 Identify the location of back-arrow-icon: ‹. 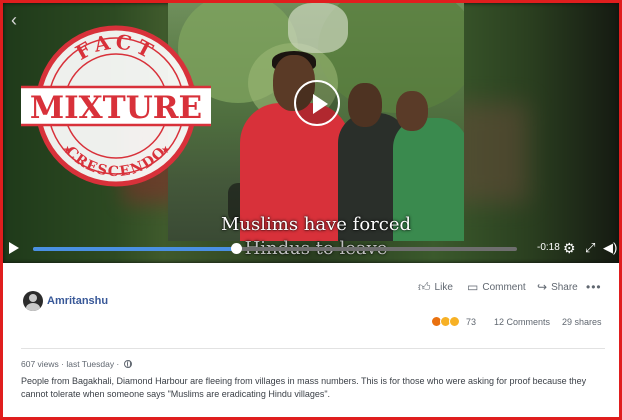
(14, 20).